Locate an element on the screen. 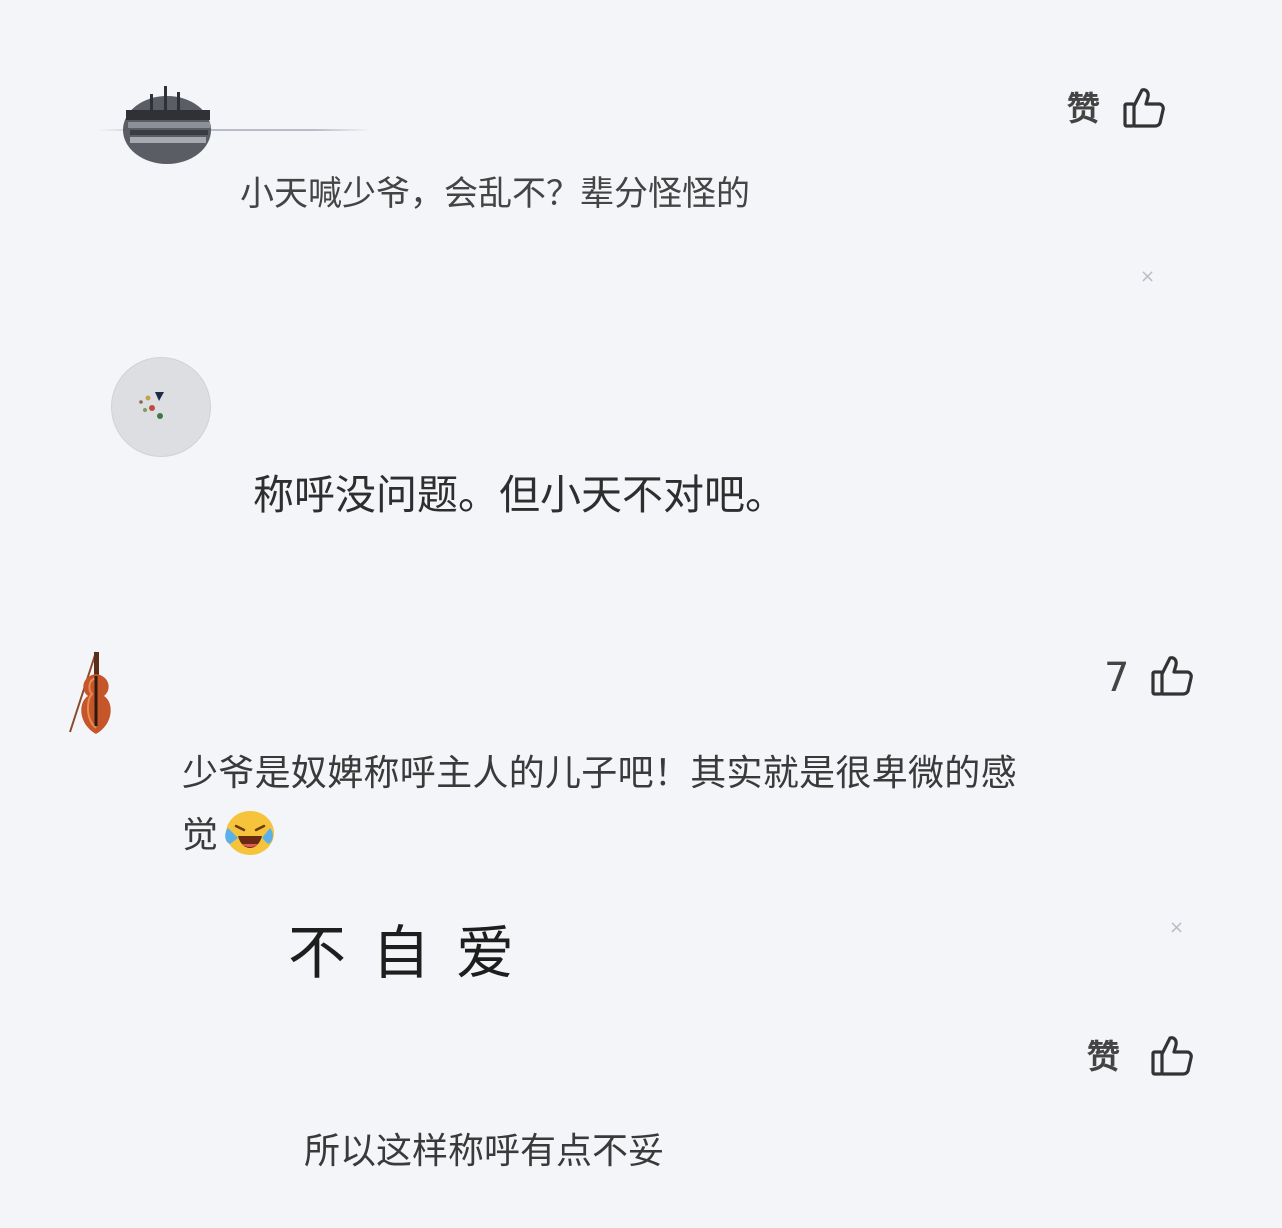 This screenshot has width=1282, height=1228. comment-text-line: 少爷是奴婢称呼主人的儿子吧！其实就是很卑微的感 is located at coordinates (599, 773).